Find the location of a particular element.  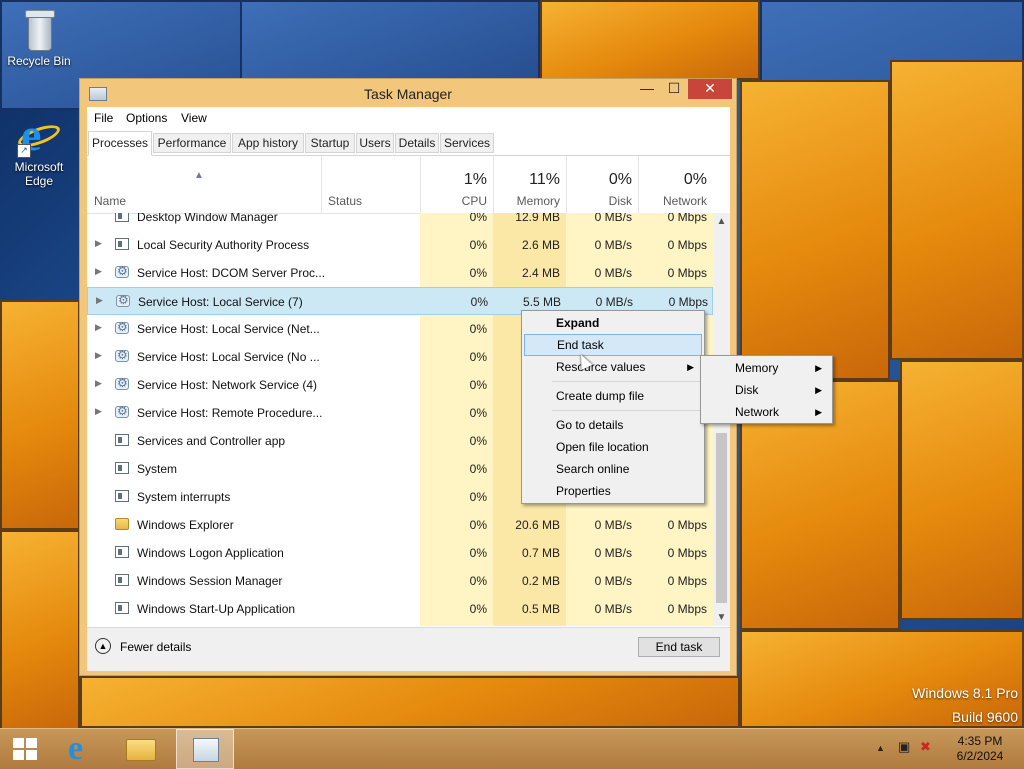

tab-processes: Processes is located at coordinates (120, 143).